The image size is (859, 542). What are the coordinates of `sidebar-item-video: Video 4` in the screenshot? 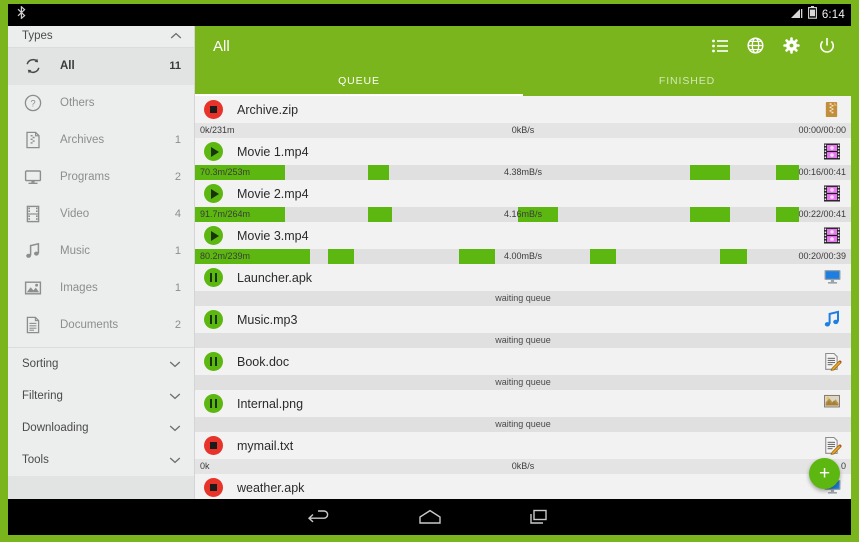 It's located at (101, 214).